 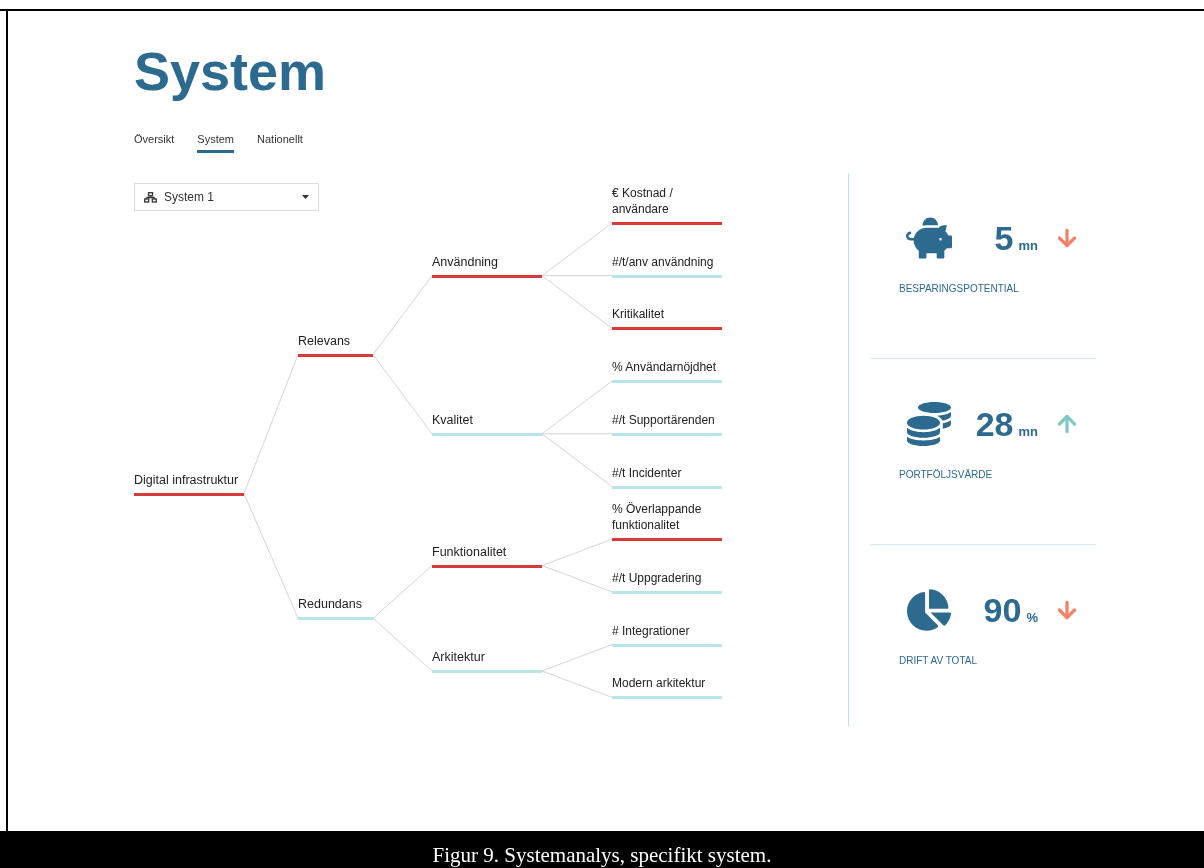 What do you see at coordinates (216, 142) in the screenshot?
I see `tab: System` at bounding box center [216, 142].